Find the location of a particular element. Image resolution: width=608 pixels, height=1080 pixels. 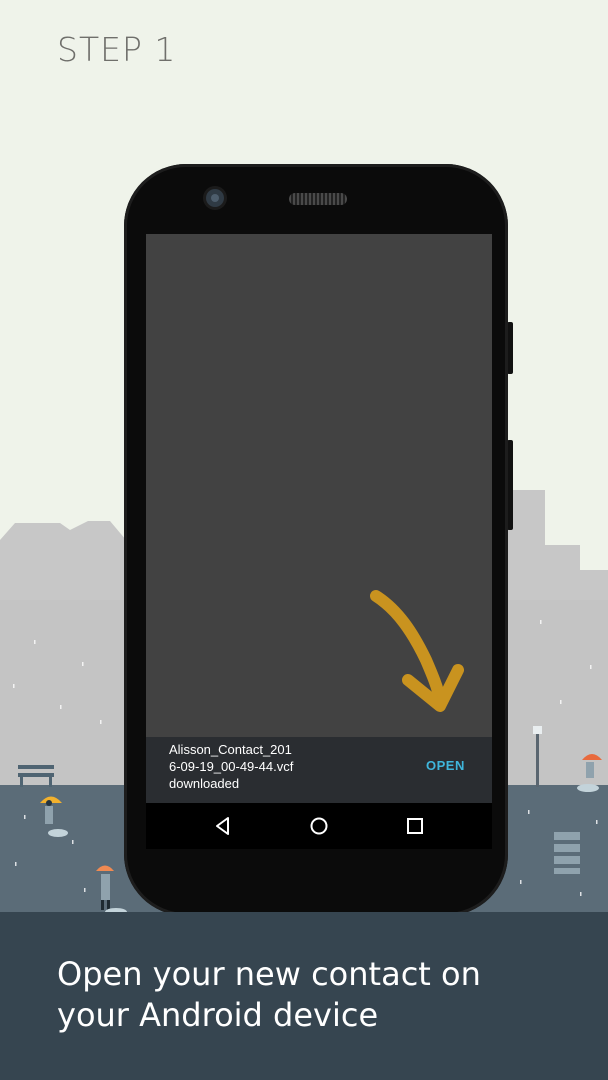

pointer-arrow-icon is located at coordinates (417, 651).